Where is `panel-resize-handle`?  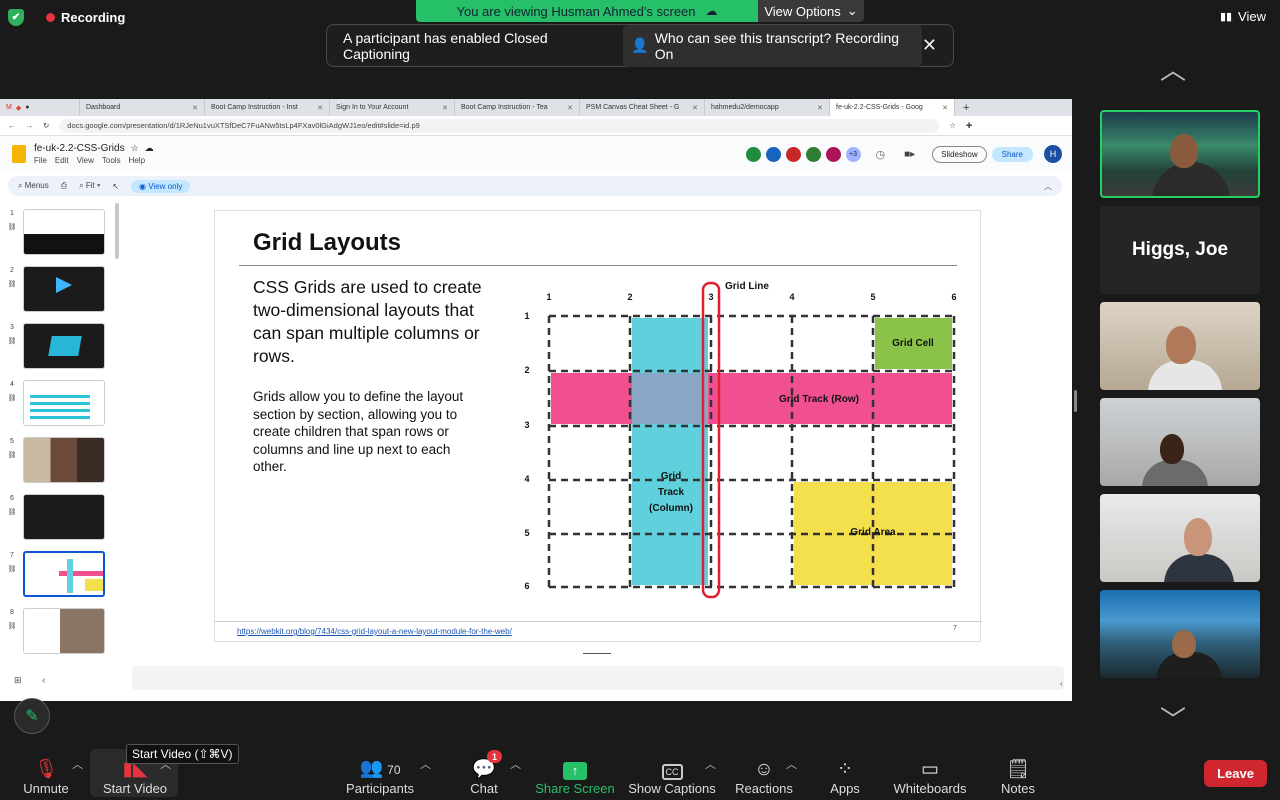 panel-resize-handle is located at coordinates (1075, 401).